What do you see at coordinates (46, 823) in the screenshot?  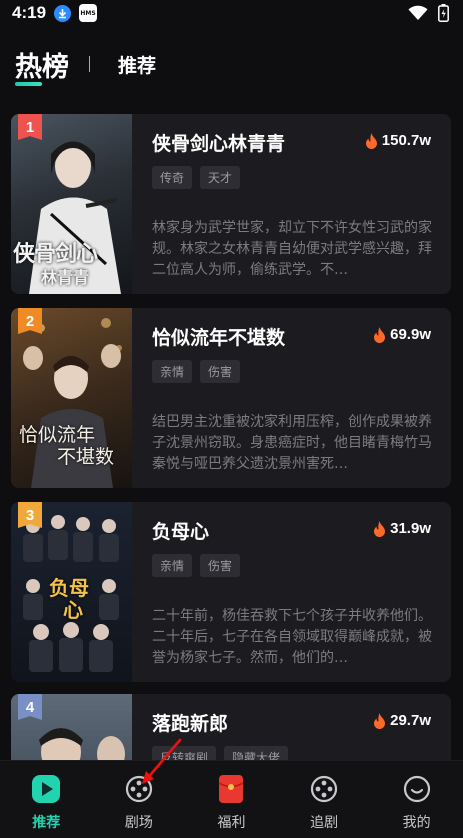 I see `nav-label: 推荐` at bounding box center [46, 823].